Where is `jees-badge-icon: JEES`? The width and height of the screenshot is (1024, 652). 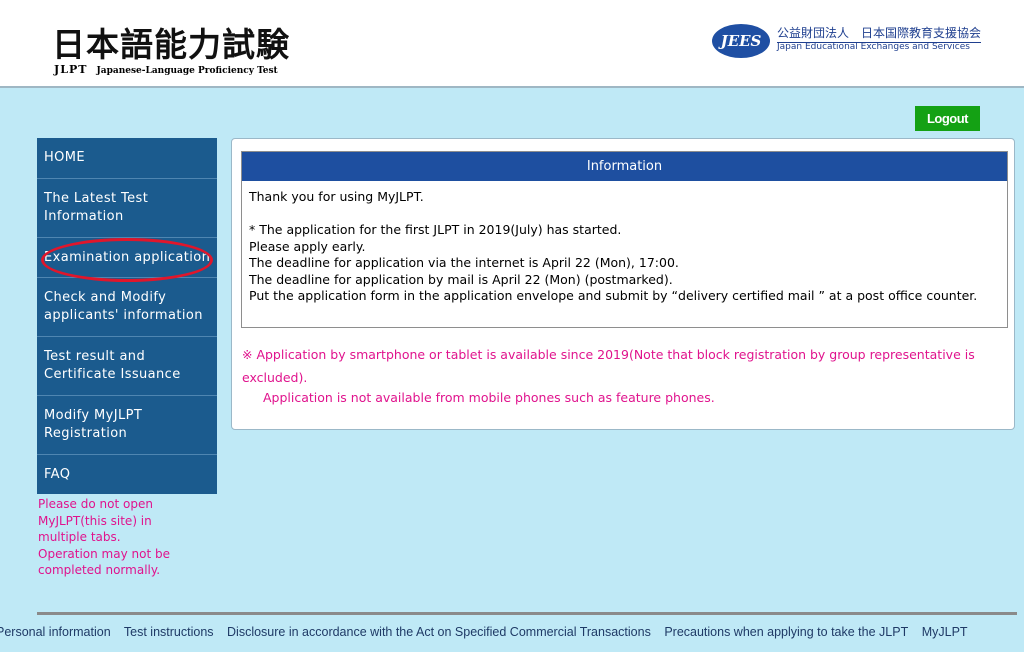
jees-badge-icon: JEES is located at coordinates (741, 41).